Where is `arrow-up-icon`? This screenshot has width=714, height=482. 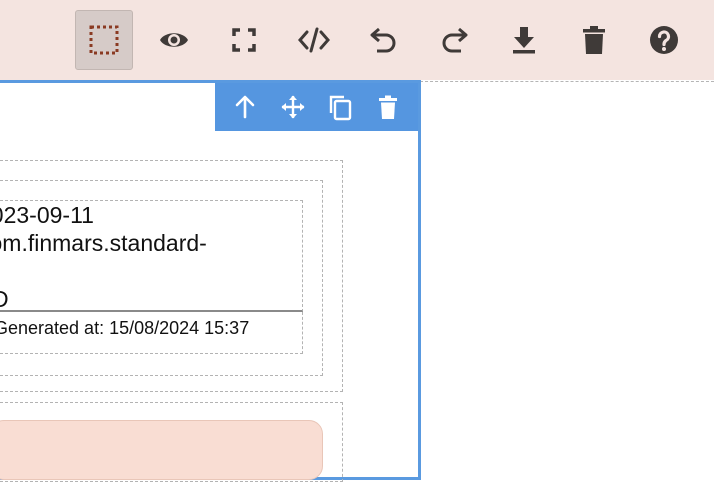
arrow-up-icon is located at coordinates (245, 107).